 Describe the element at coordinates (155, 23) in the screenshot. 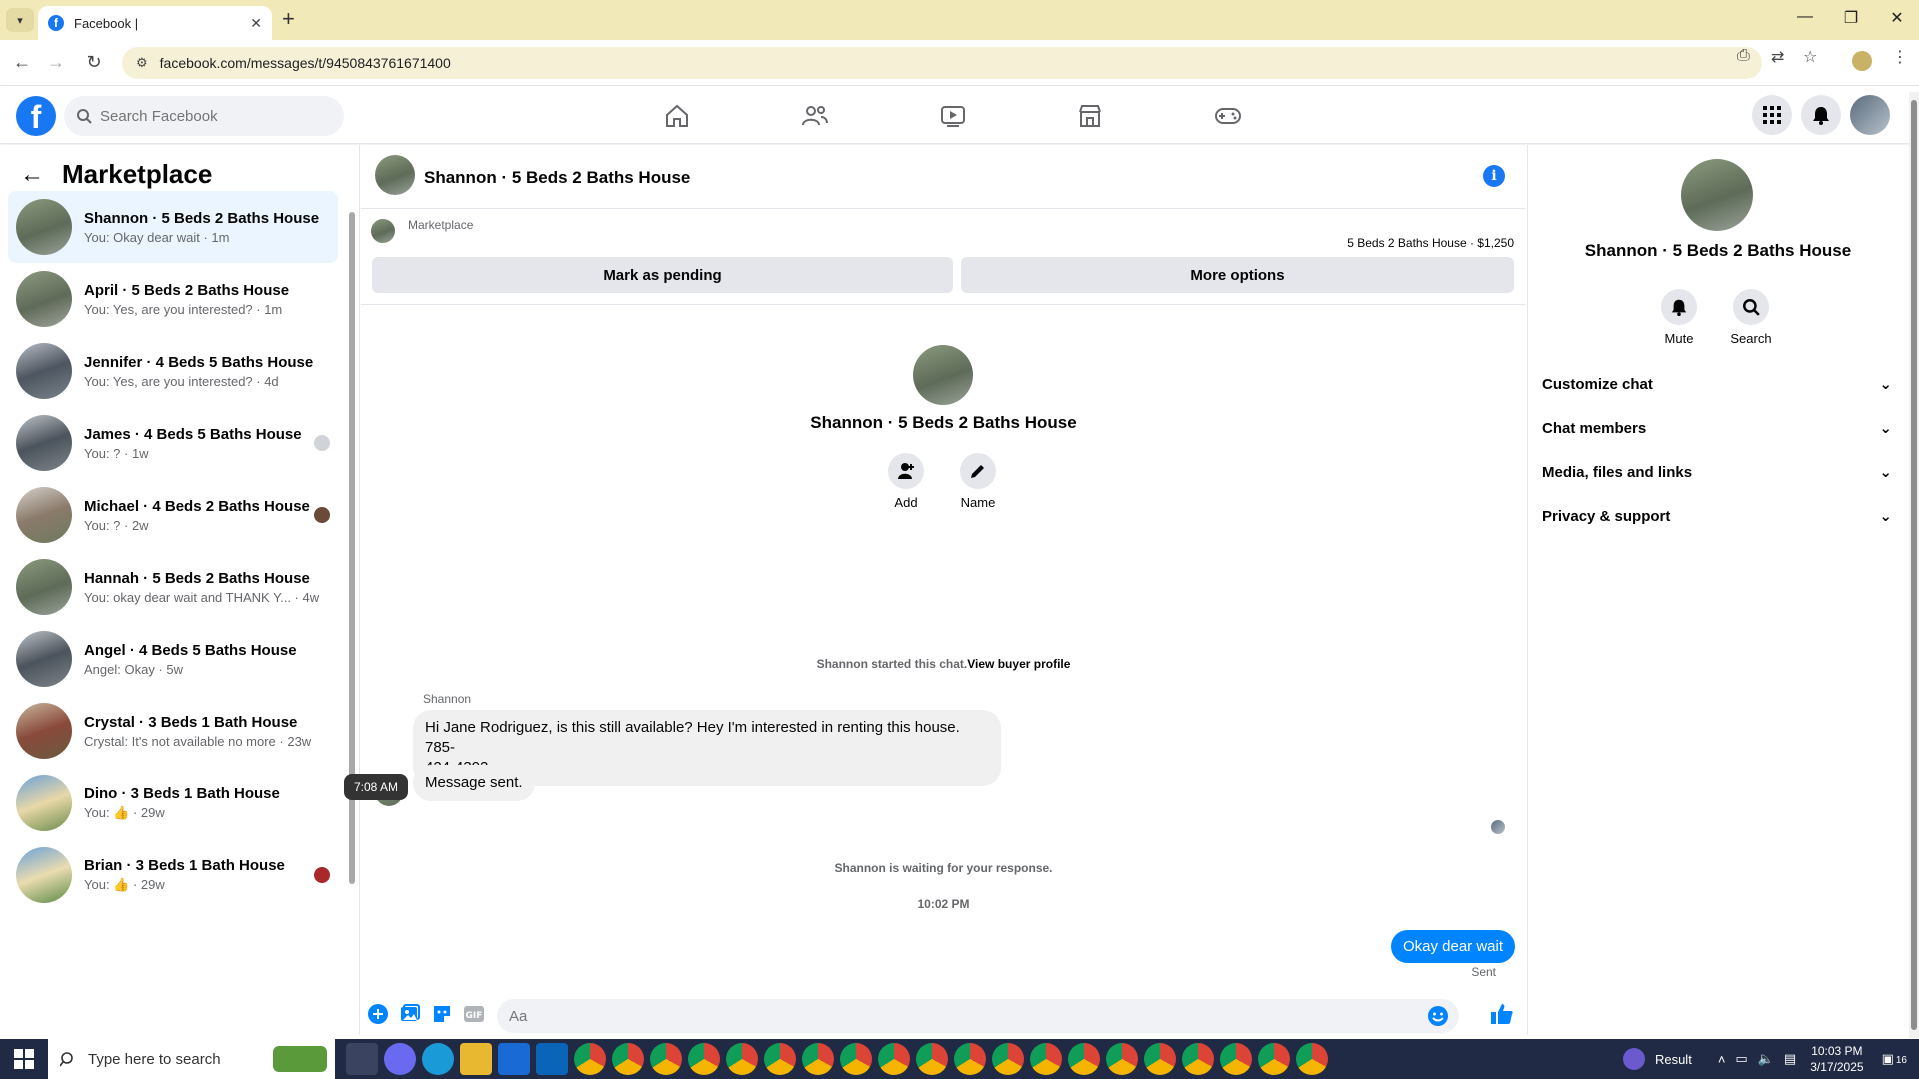

I see `browser-tab: f Facebook | ✕` at that location.